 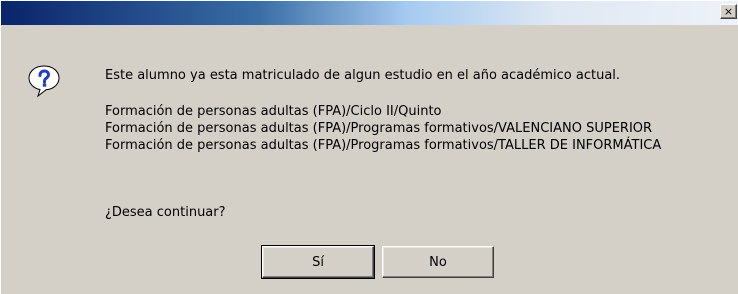 I want to click on question-icon, so click(x=44, y=81).